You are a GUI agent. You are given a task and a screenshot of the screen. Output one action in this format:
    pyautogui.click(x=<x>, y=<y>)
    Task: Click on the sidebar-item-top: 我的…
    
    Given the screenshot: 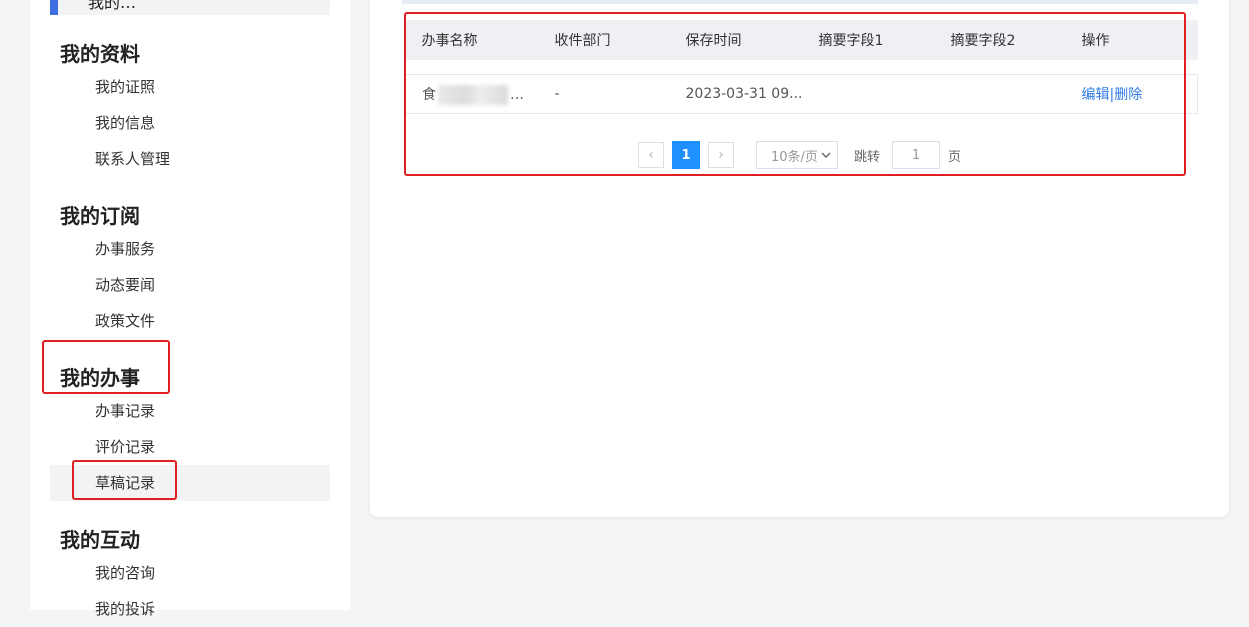 What is the action you would take?
    pyautogui.click(x=190, y=7)
    